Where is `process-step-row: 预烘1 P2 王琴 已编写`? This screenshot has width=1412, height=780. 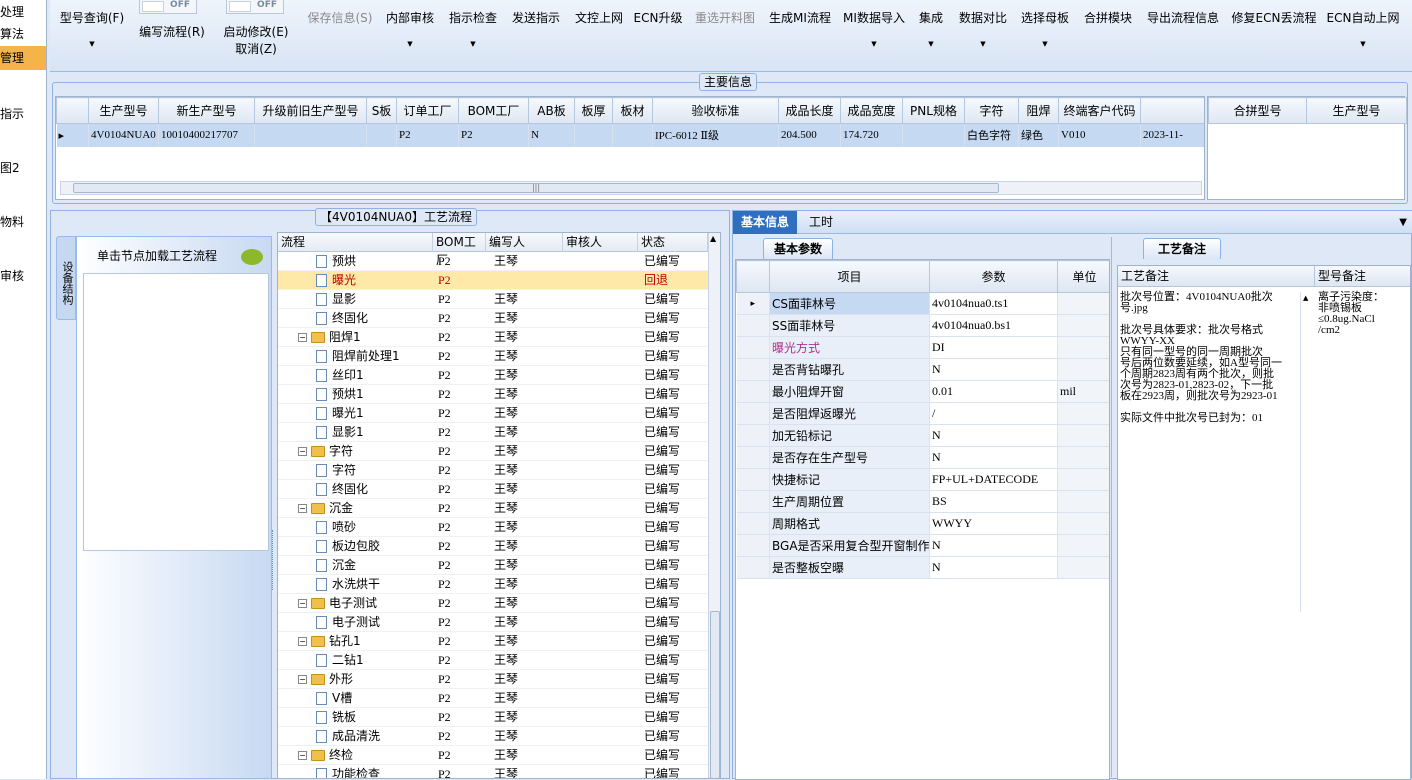
process-step-row: 预烘1 P2 王琴 已编写 is located at coordinates (493, 394).